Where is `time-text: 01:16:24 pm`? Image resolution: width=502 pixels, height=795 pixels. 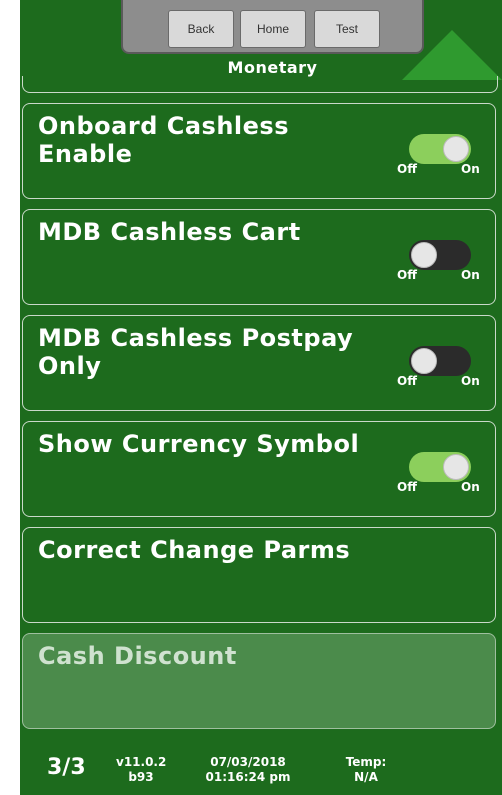
time-text: 01:16:24 pm is located at coordinates (248, 777).